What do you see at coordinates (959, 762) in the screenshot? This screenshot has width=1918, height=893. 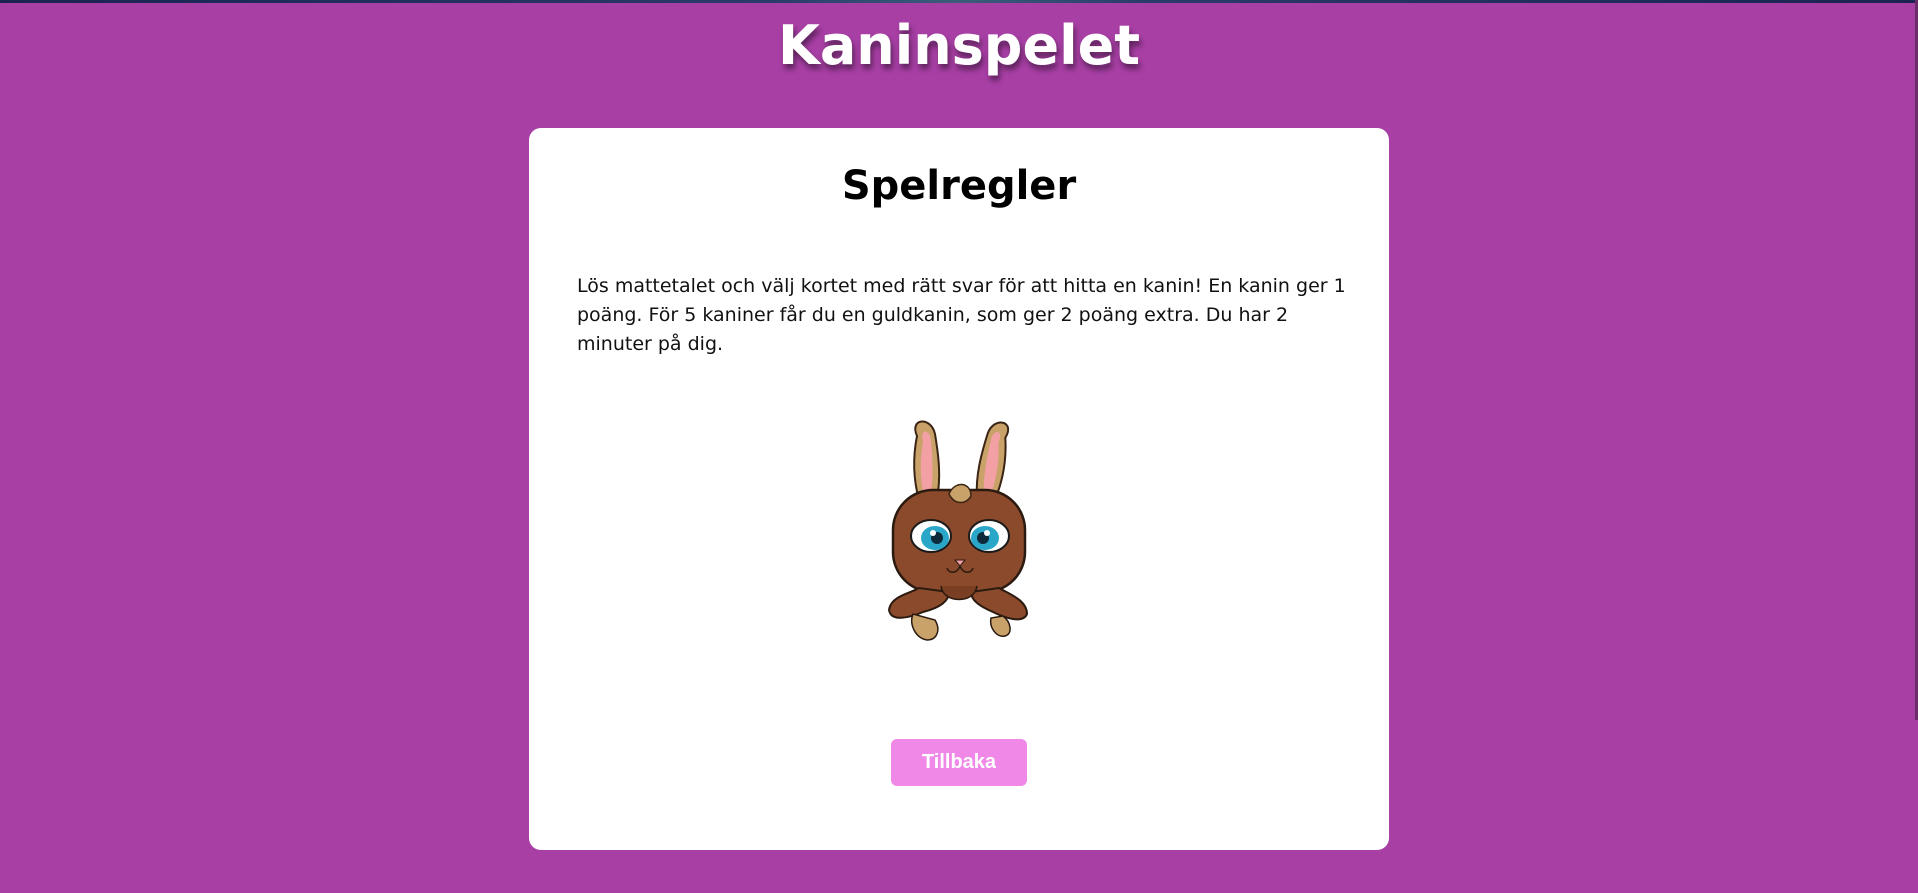 I see `back-button: Tillbaka` at bounding box center [959, 762].